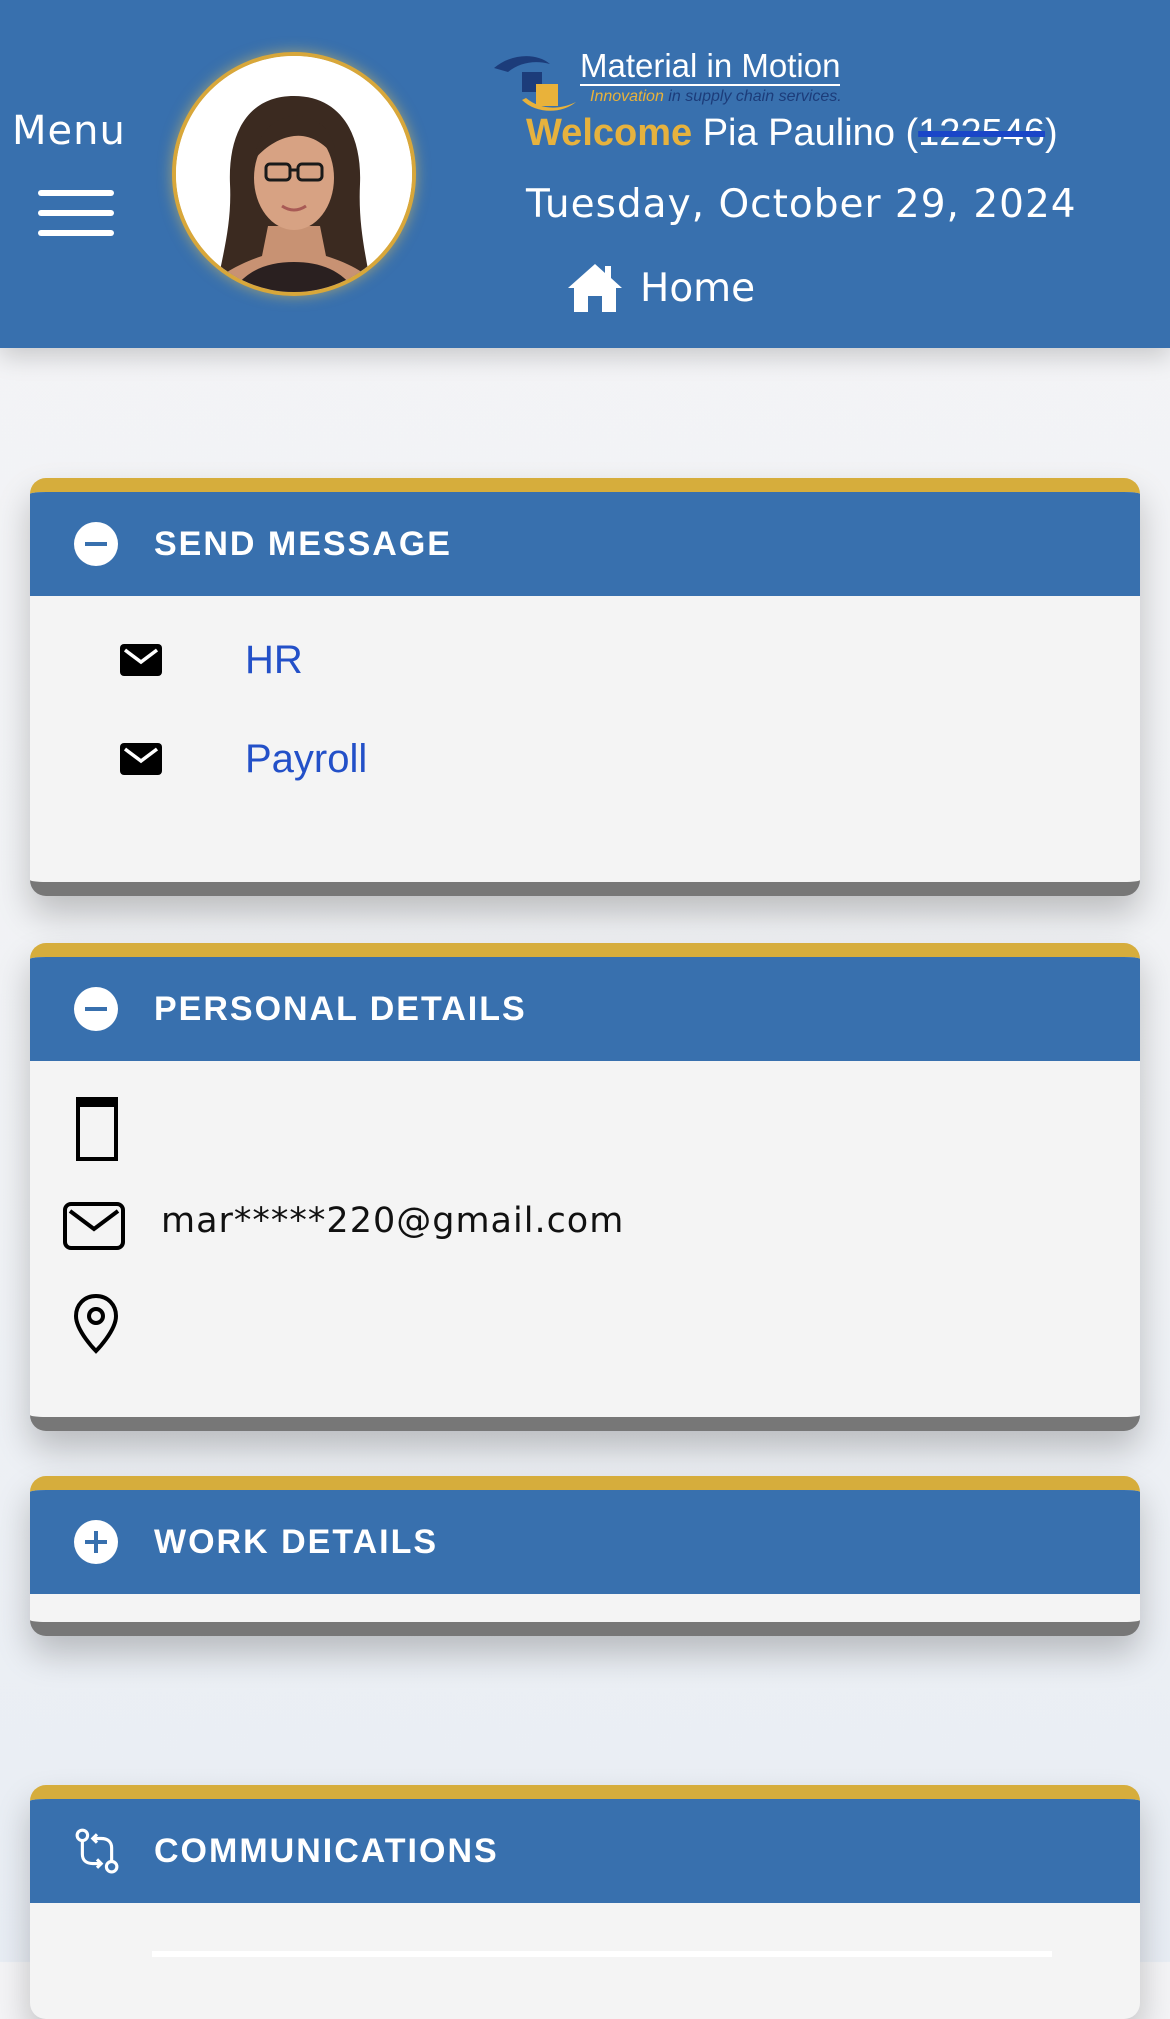 The height and width of the screenshot is (2019, 1170). I want to click on hamburger-icon, so click(76, 213).